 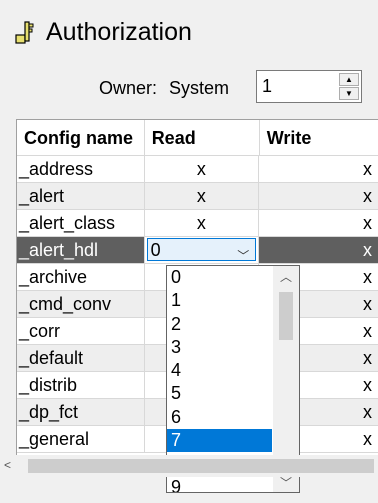 I want to click on cell-config-name: _alert_class, so click(x=81, y=223).